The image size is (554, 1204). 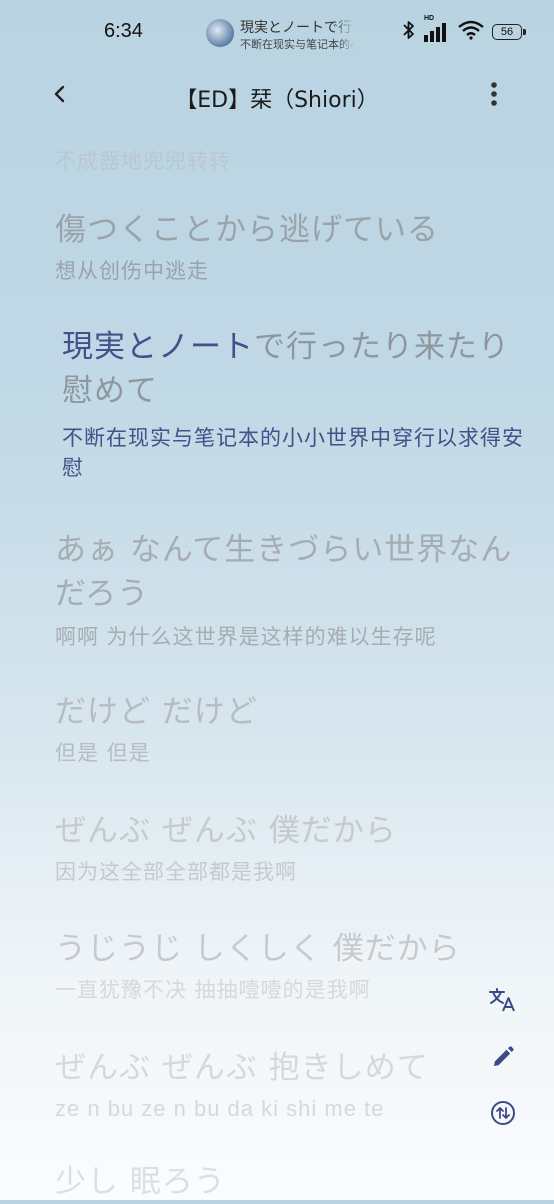 I want to click on swap-lyrics-button, so click(x=503, y=1115).